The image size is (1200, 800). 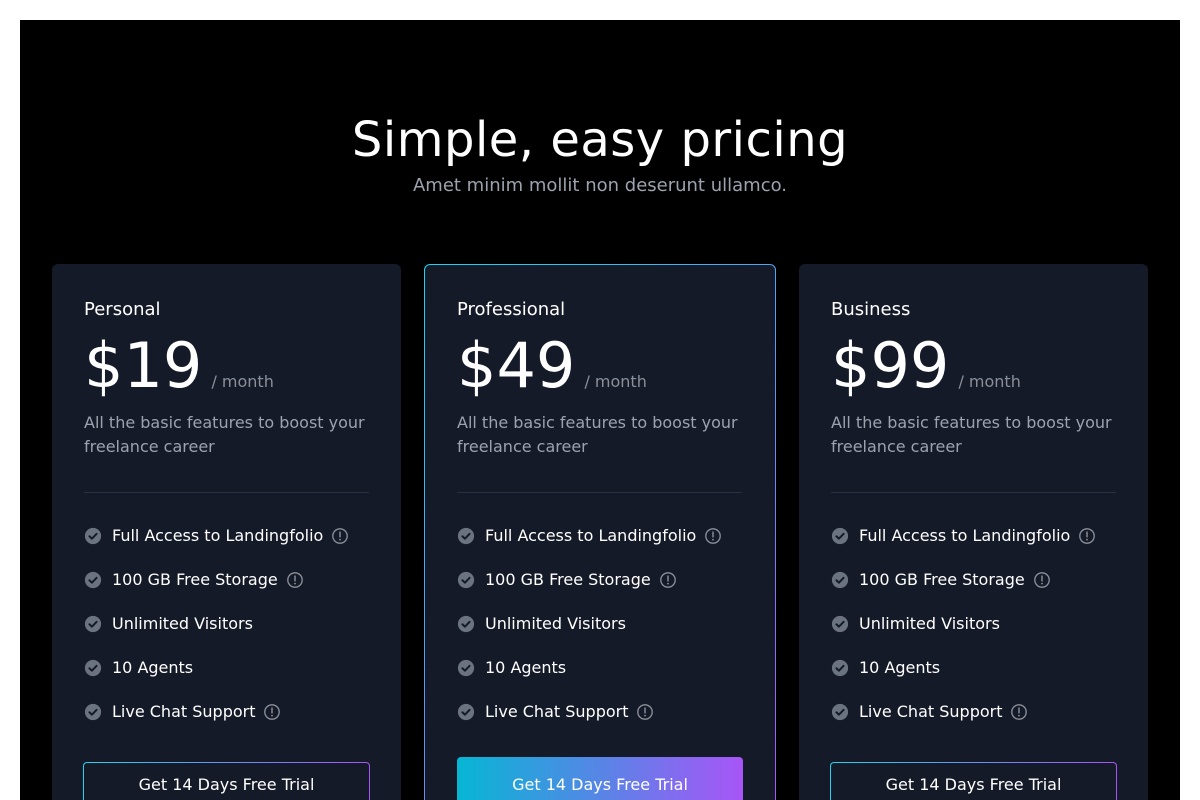 I want to click on page-subtitle: Amet minim mollit non deserunt ullamco., so click(x=600, y=185).